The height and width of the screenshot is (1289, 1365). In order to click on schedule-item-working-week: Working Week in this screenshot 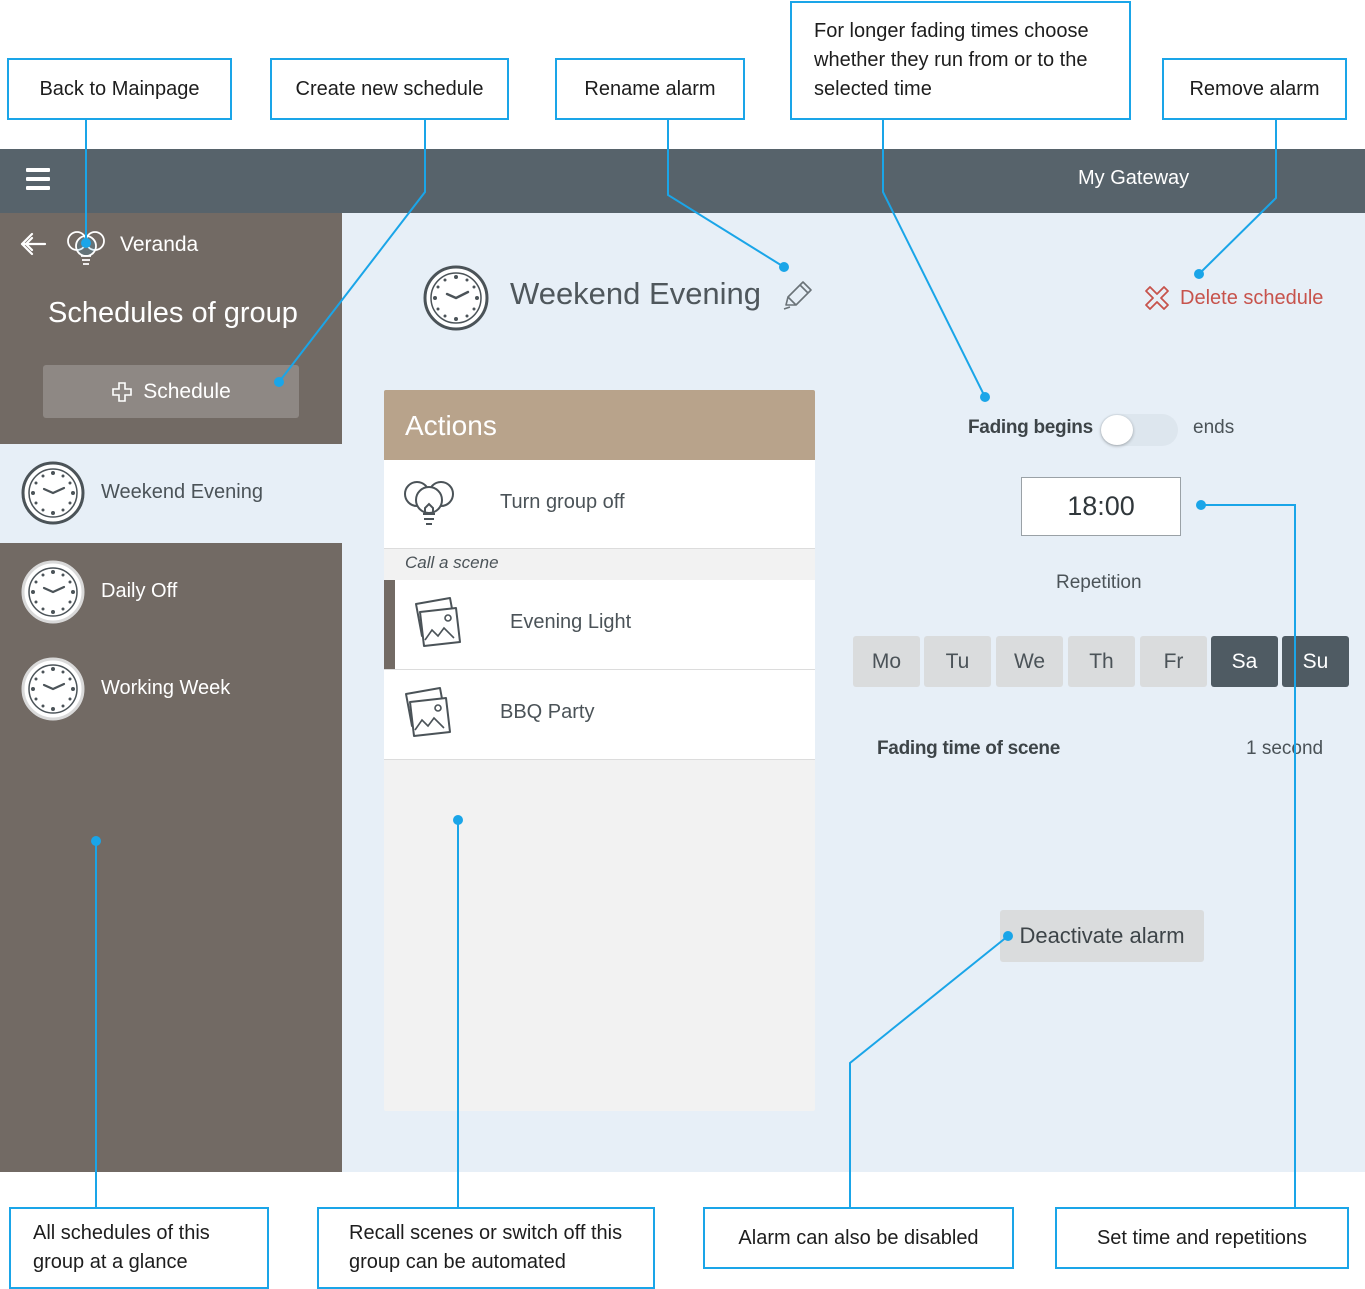, I will do `click(171, 688)`.